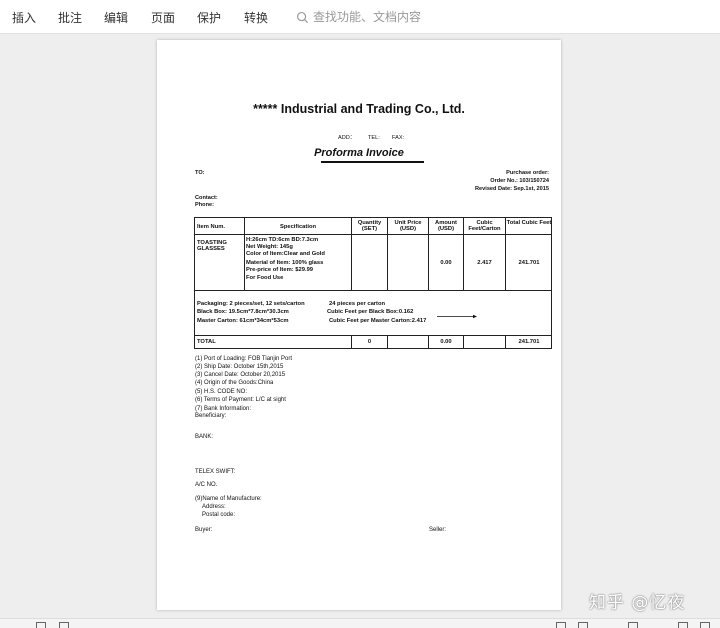 This screenshot has height=628, width=720. What do you see at coordinates (705, 625) in the screenshot?
I see `expand-icon` at bounding box center [705, 625].